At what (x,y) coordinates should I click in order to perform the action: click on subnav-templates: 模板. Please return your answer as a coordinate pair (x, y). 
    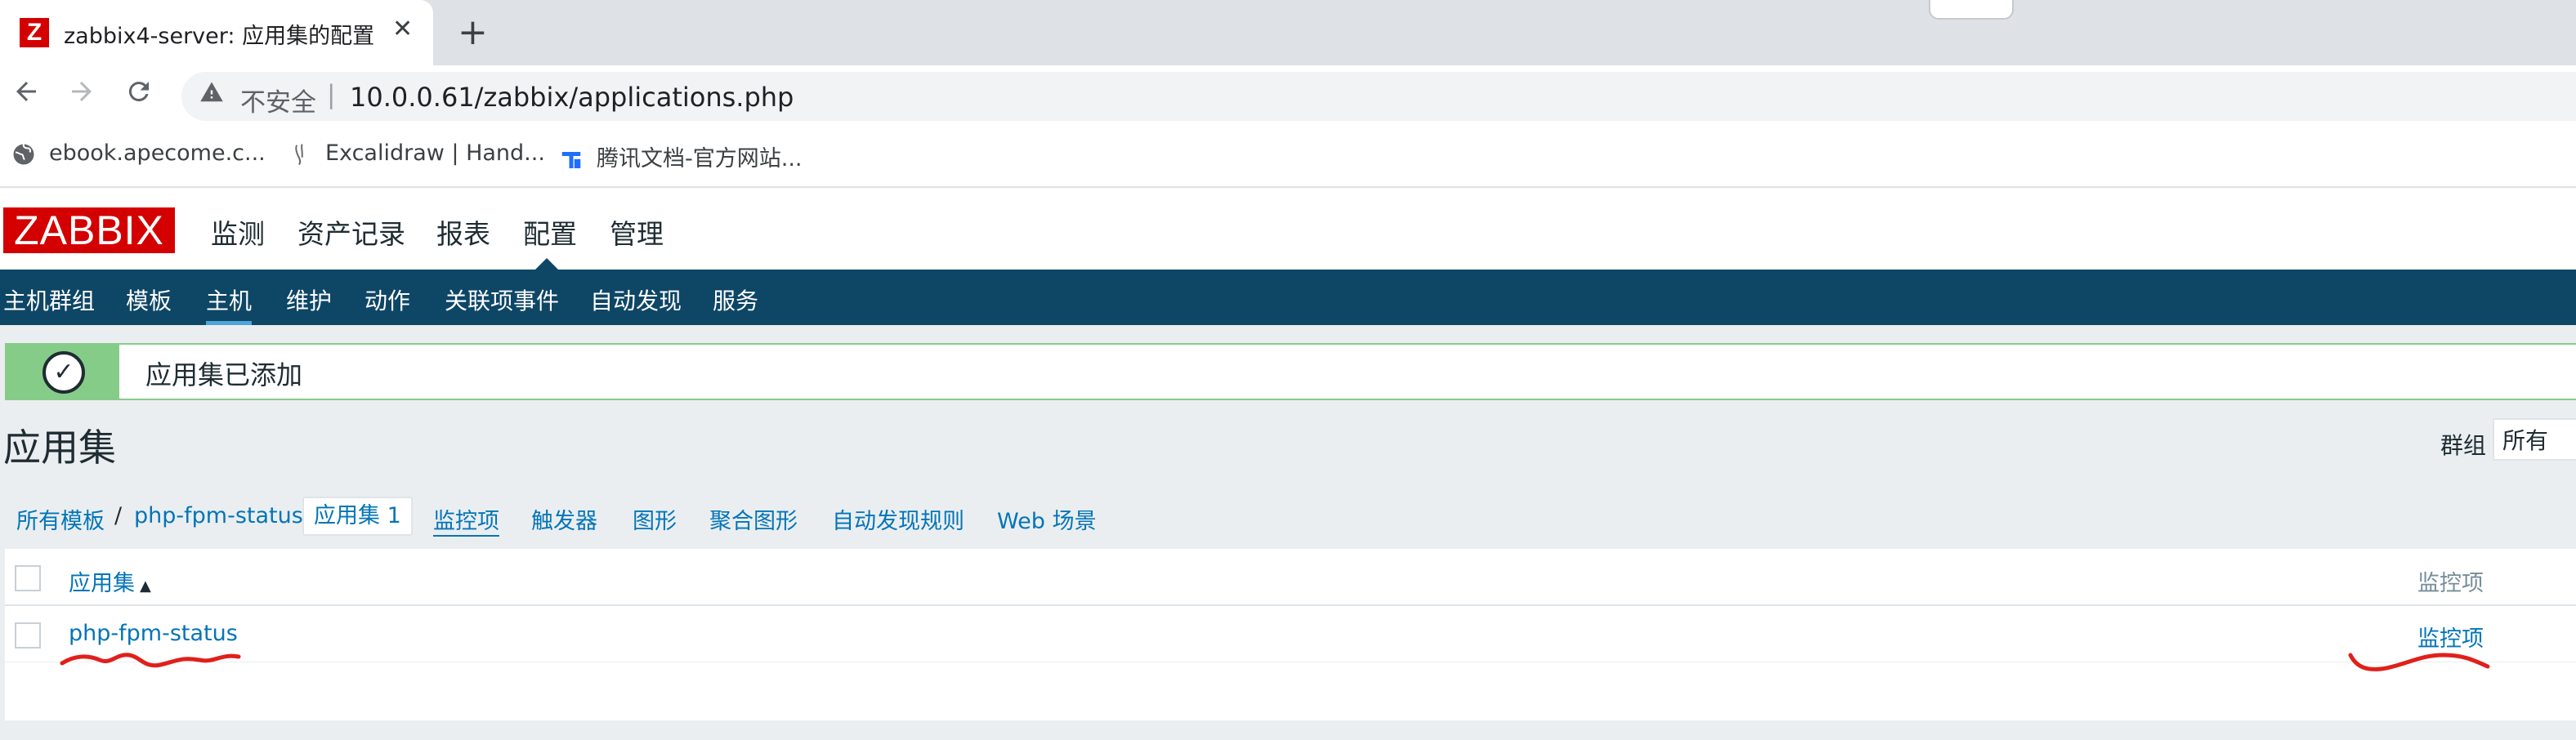
    Looking at the image, I should click on (149, 299).